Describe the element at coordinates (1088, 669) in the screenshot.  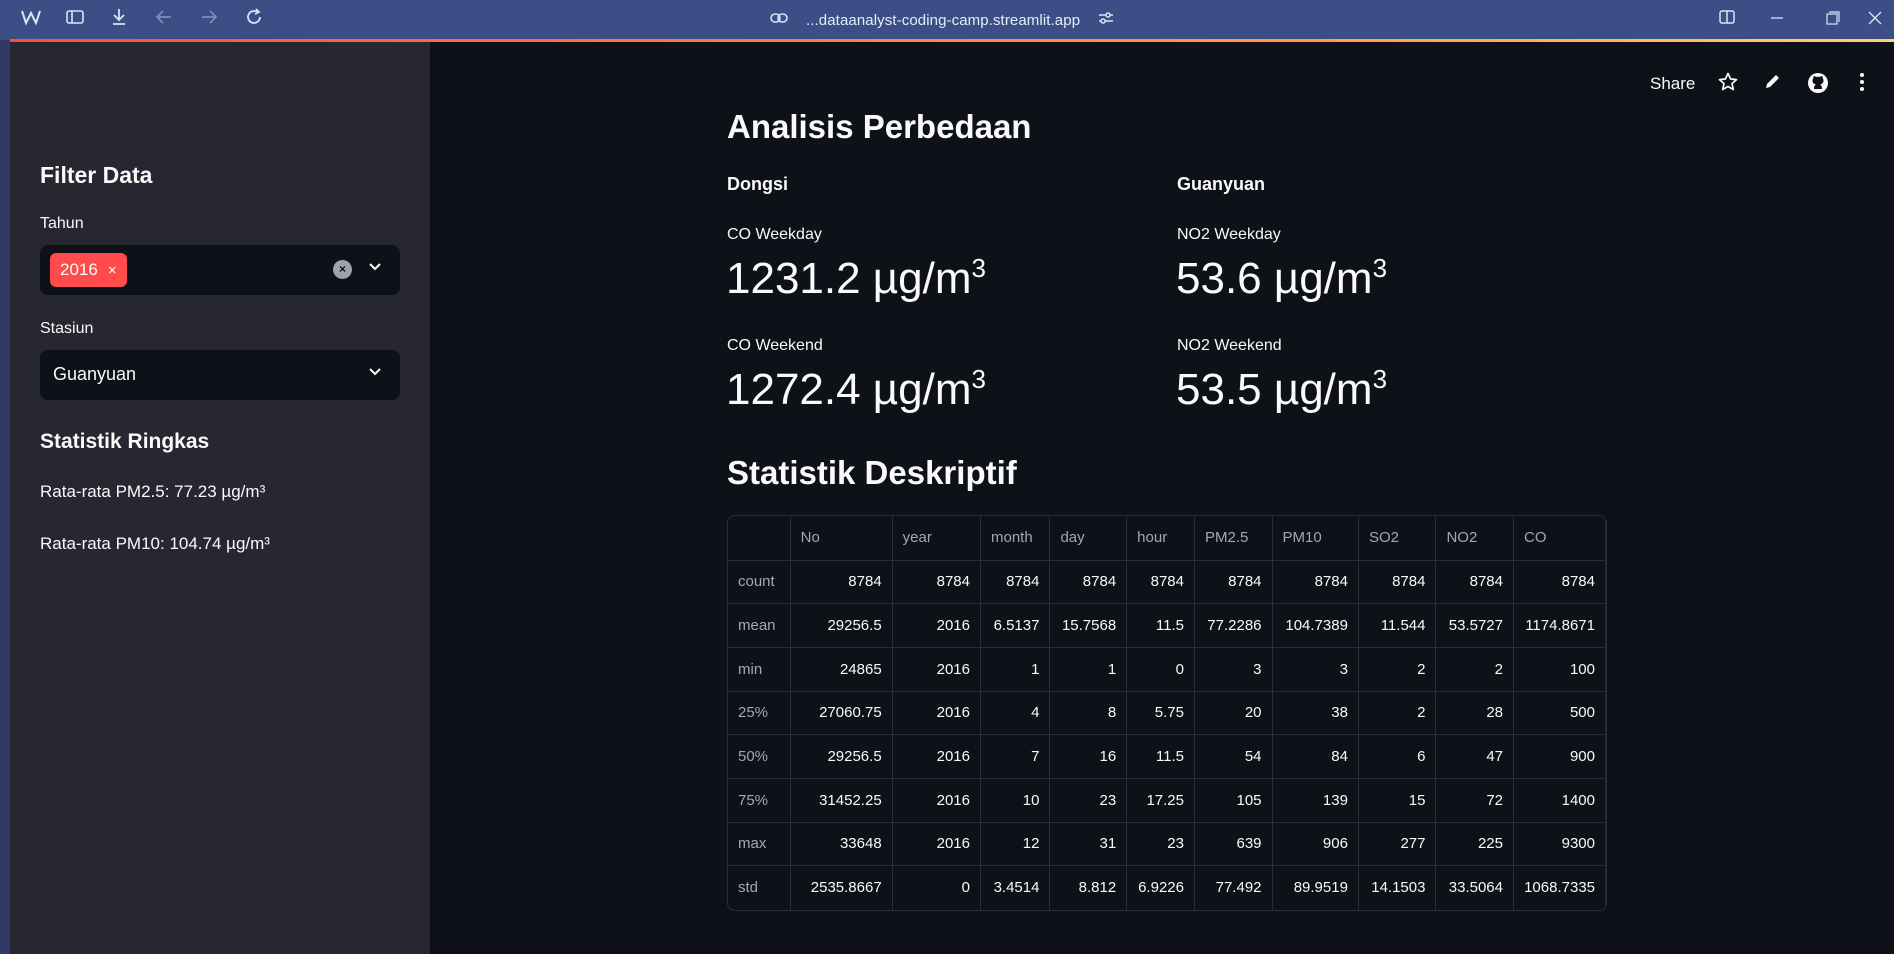
I see `table-cell: 1` at that location.